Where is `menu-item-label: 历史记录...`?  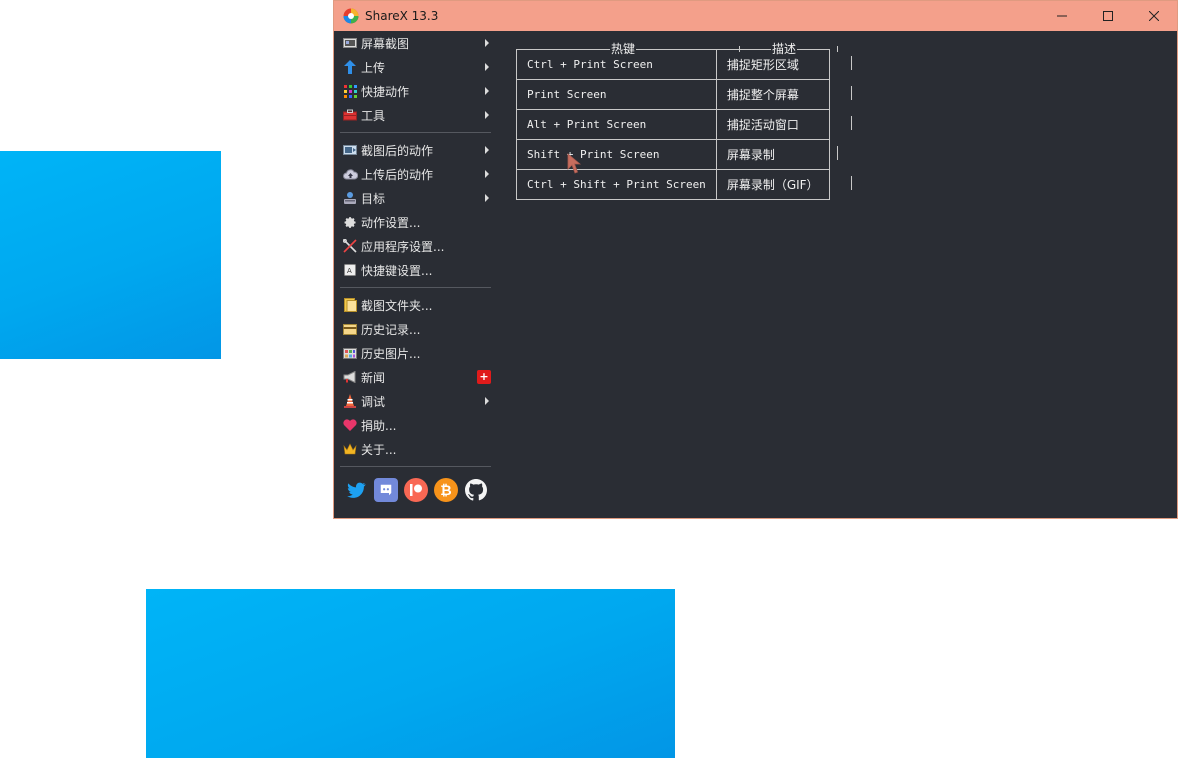
menu-item-label: 历史记录... is located at coordinates (391, 329).